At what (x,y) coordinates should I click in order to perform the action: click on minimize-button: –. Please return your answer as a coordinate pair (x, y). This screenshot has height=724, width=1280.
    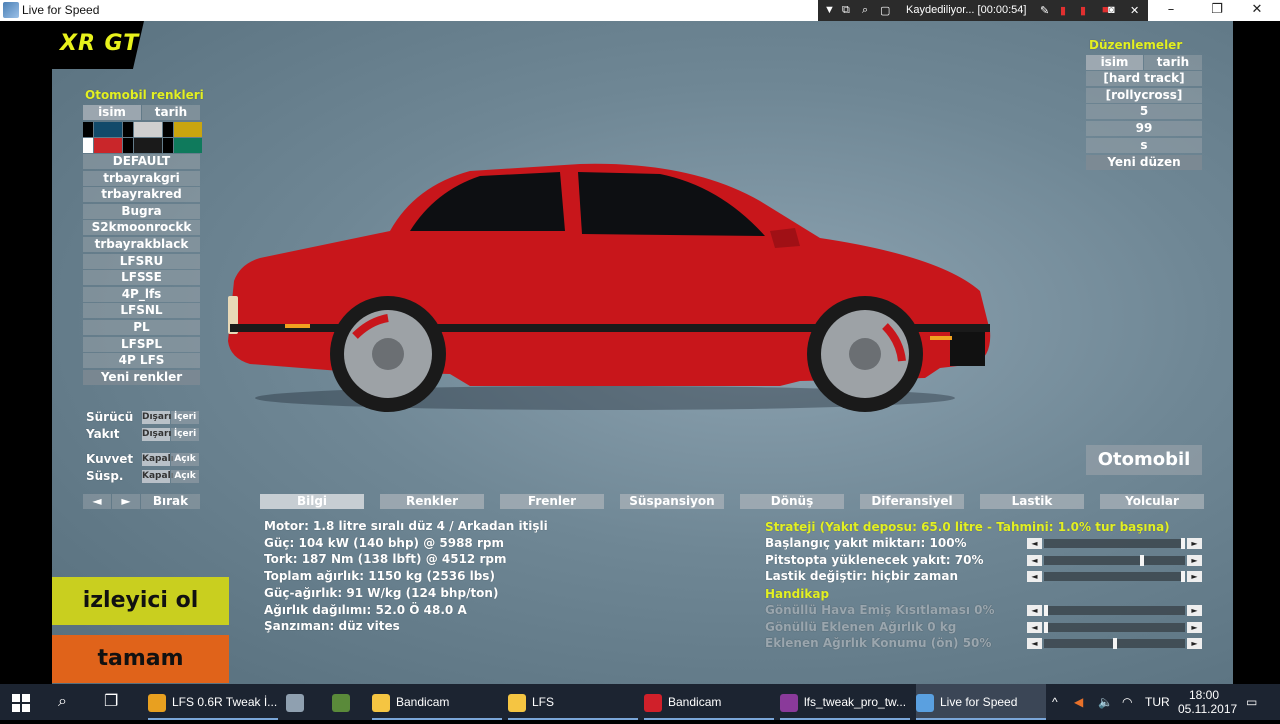
    Looking at the image, I should click on (1171, 10).